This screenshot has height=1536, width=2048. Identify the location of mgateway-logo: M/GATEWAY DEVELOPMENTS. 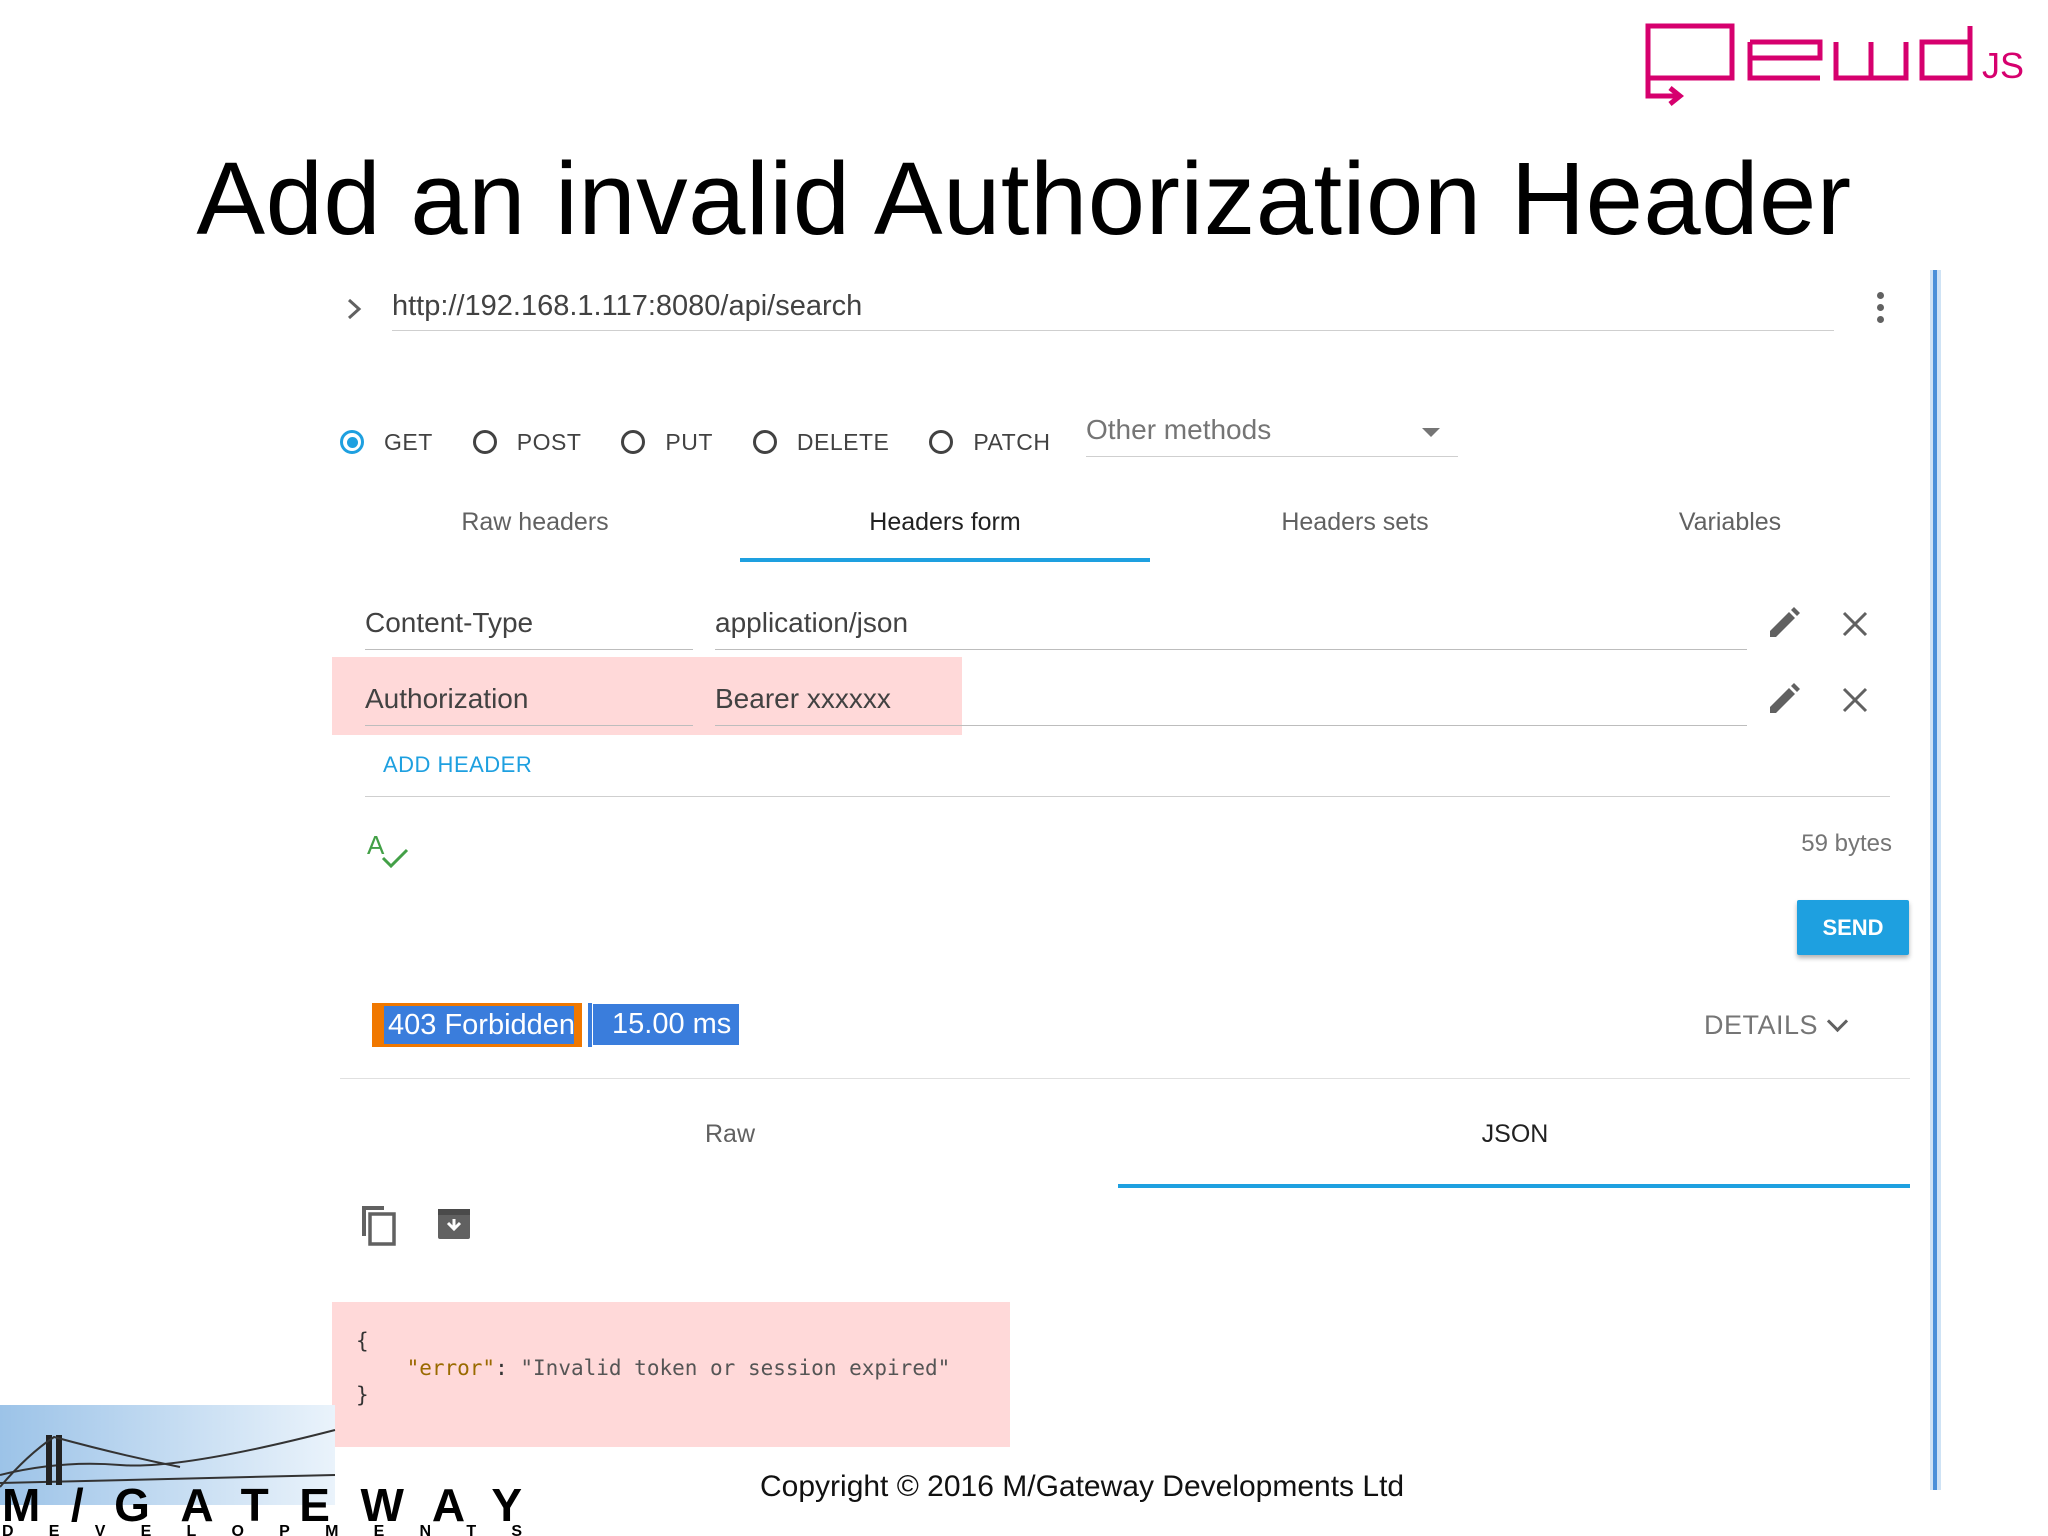
(261, 1470).